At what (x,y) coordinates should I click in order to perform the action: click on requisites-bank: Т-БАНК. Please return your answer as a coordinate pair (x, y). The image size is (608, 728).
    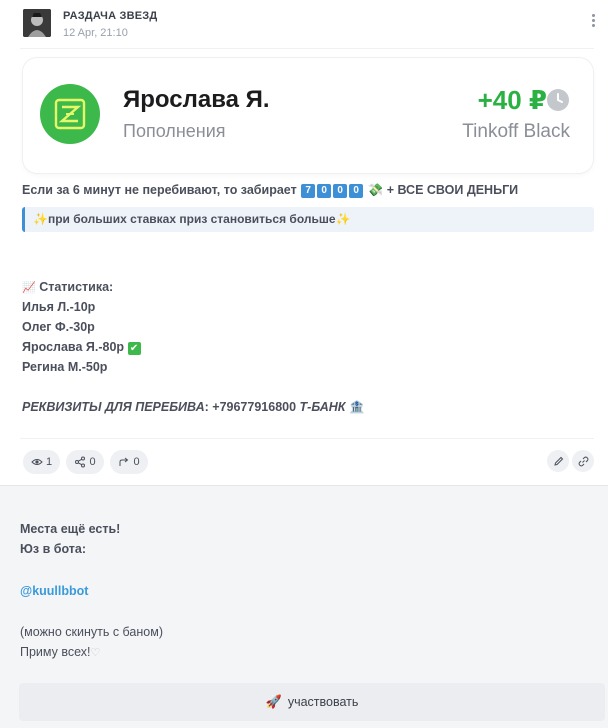
    Looking at the image, I should click on (322, 407).